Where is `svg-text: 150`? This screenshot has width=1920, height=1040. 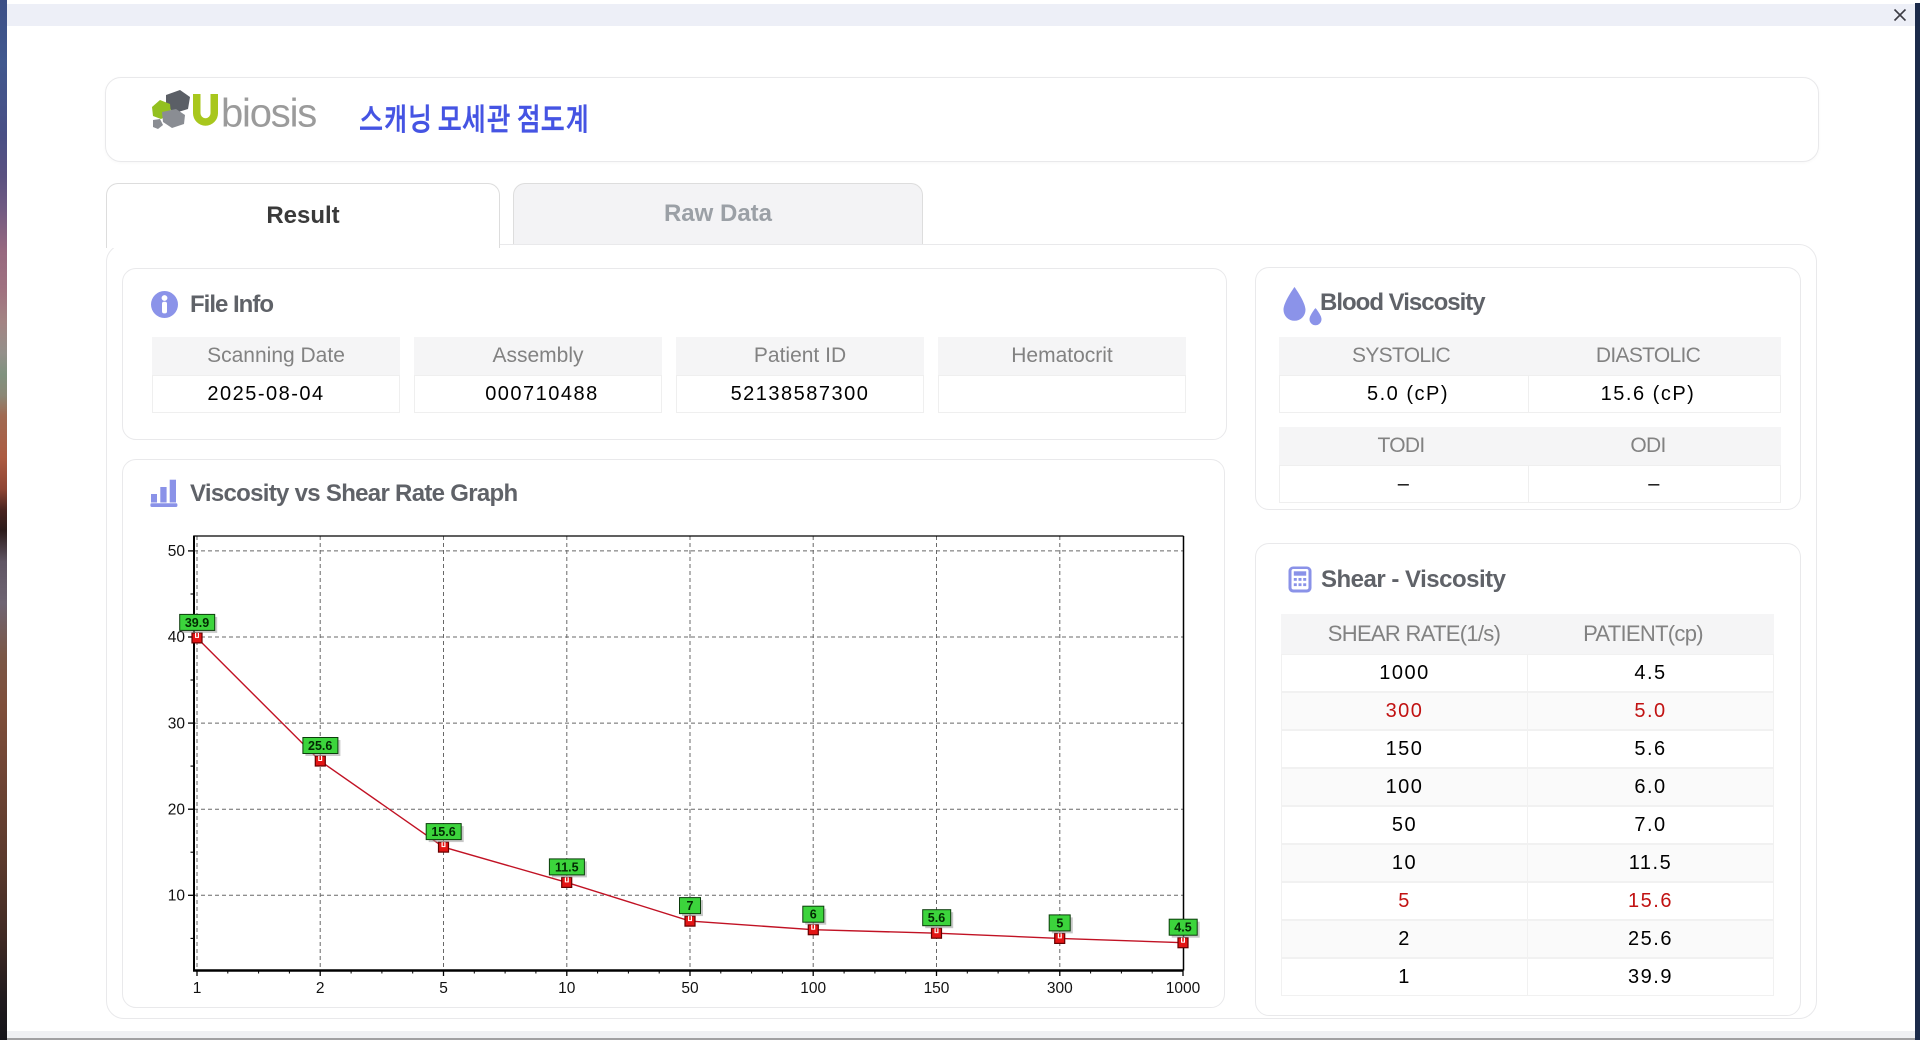
svg-text: 150 is located at coordinates (937, 988).